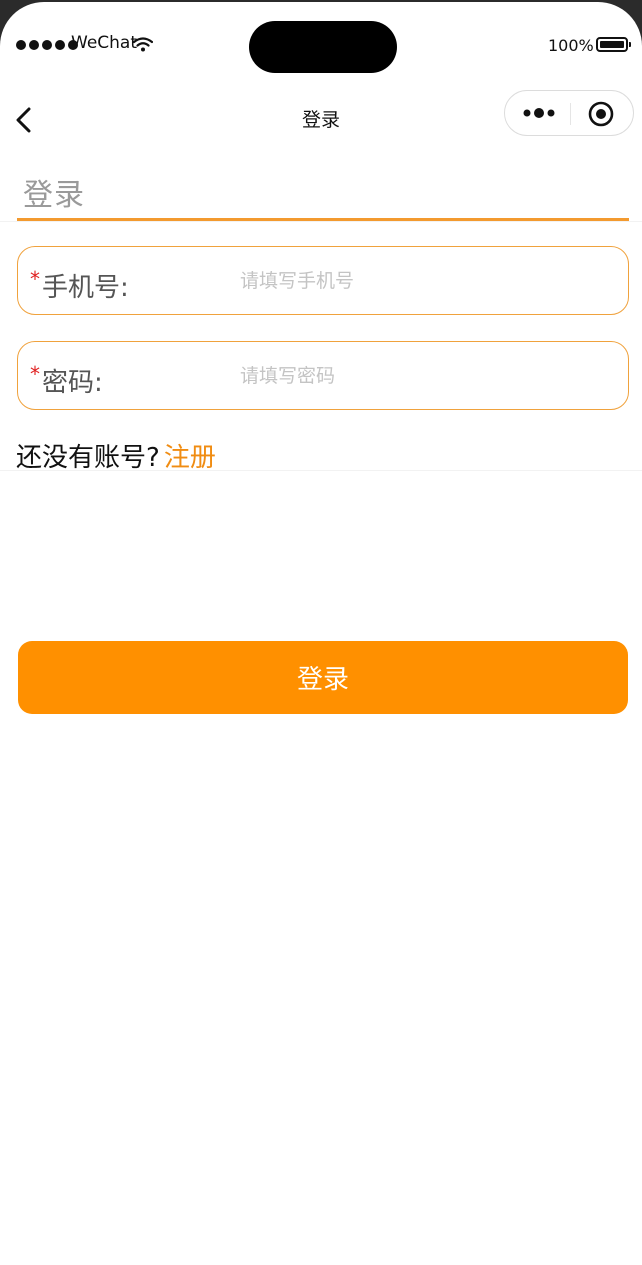 Image resolution: width=642 pixels, height=1265 pixels. What do you see at coordinates (323, 47) in the screenshot?
I see `dynamic-island` at bounding box center [323, 47].